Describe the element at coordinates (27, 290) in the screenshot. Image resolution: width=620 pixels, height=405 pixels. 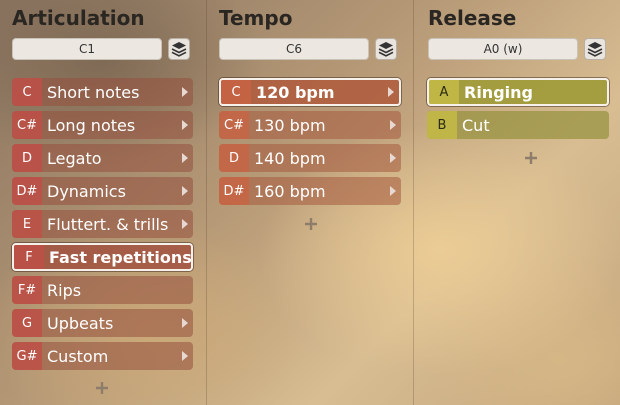
I see `item-key: F#` at that location.